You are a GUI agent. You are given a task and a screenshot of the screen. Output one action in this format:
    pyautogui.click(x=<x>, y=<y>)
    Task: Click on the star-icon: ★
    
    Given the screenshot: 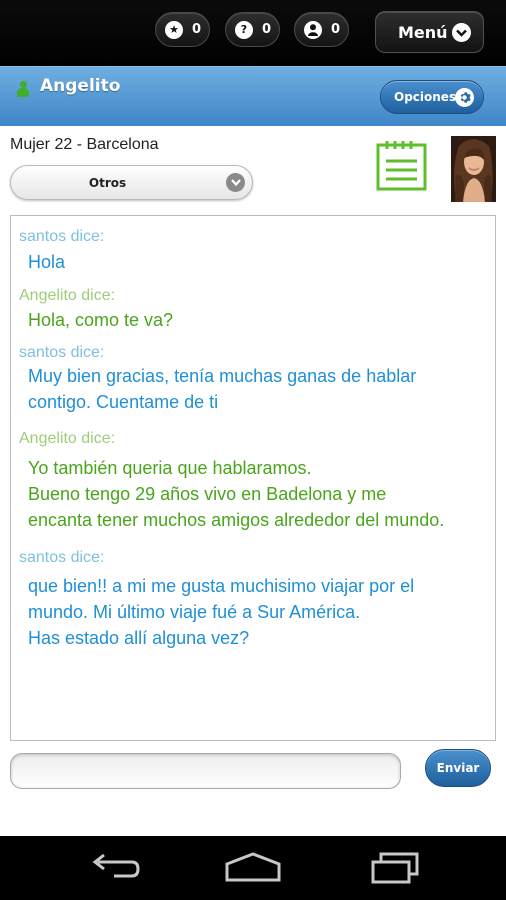 What is the action you would take?
    pyautogui.click(x=174, y=29)
    